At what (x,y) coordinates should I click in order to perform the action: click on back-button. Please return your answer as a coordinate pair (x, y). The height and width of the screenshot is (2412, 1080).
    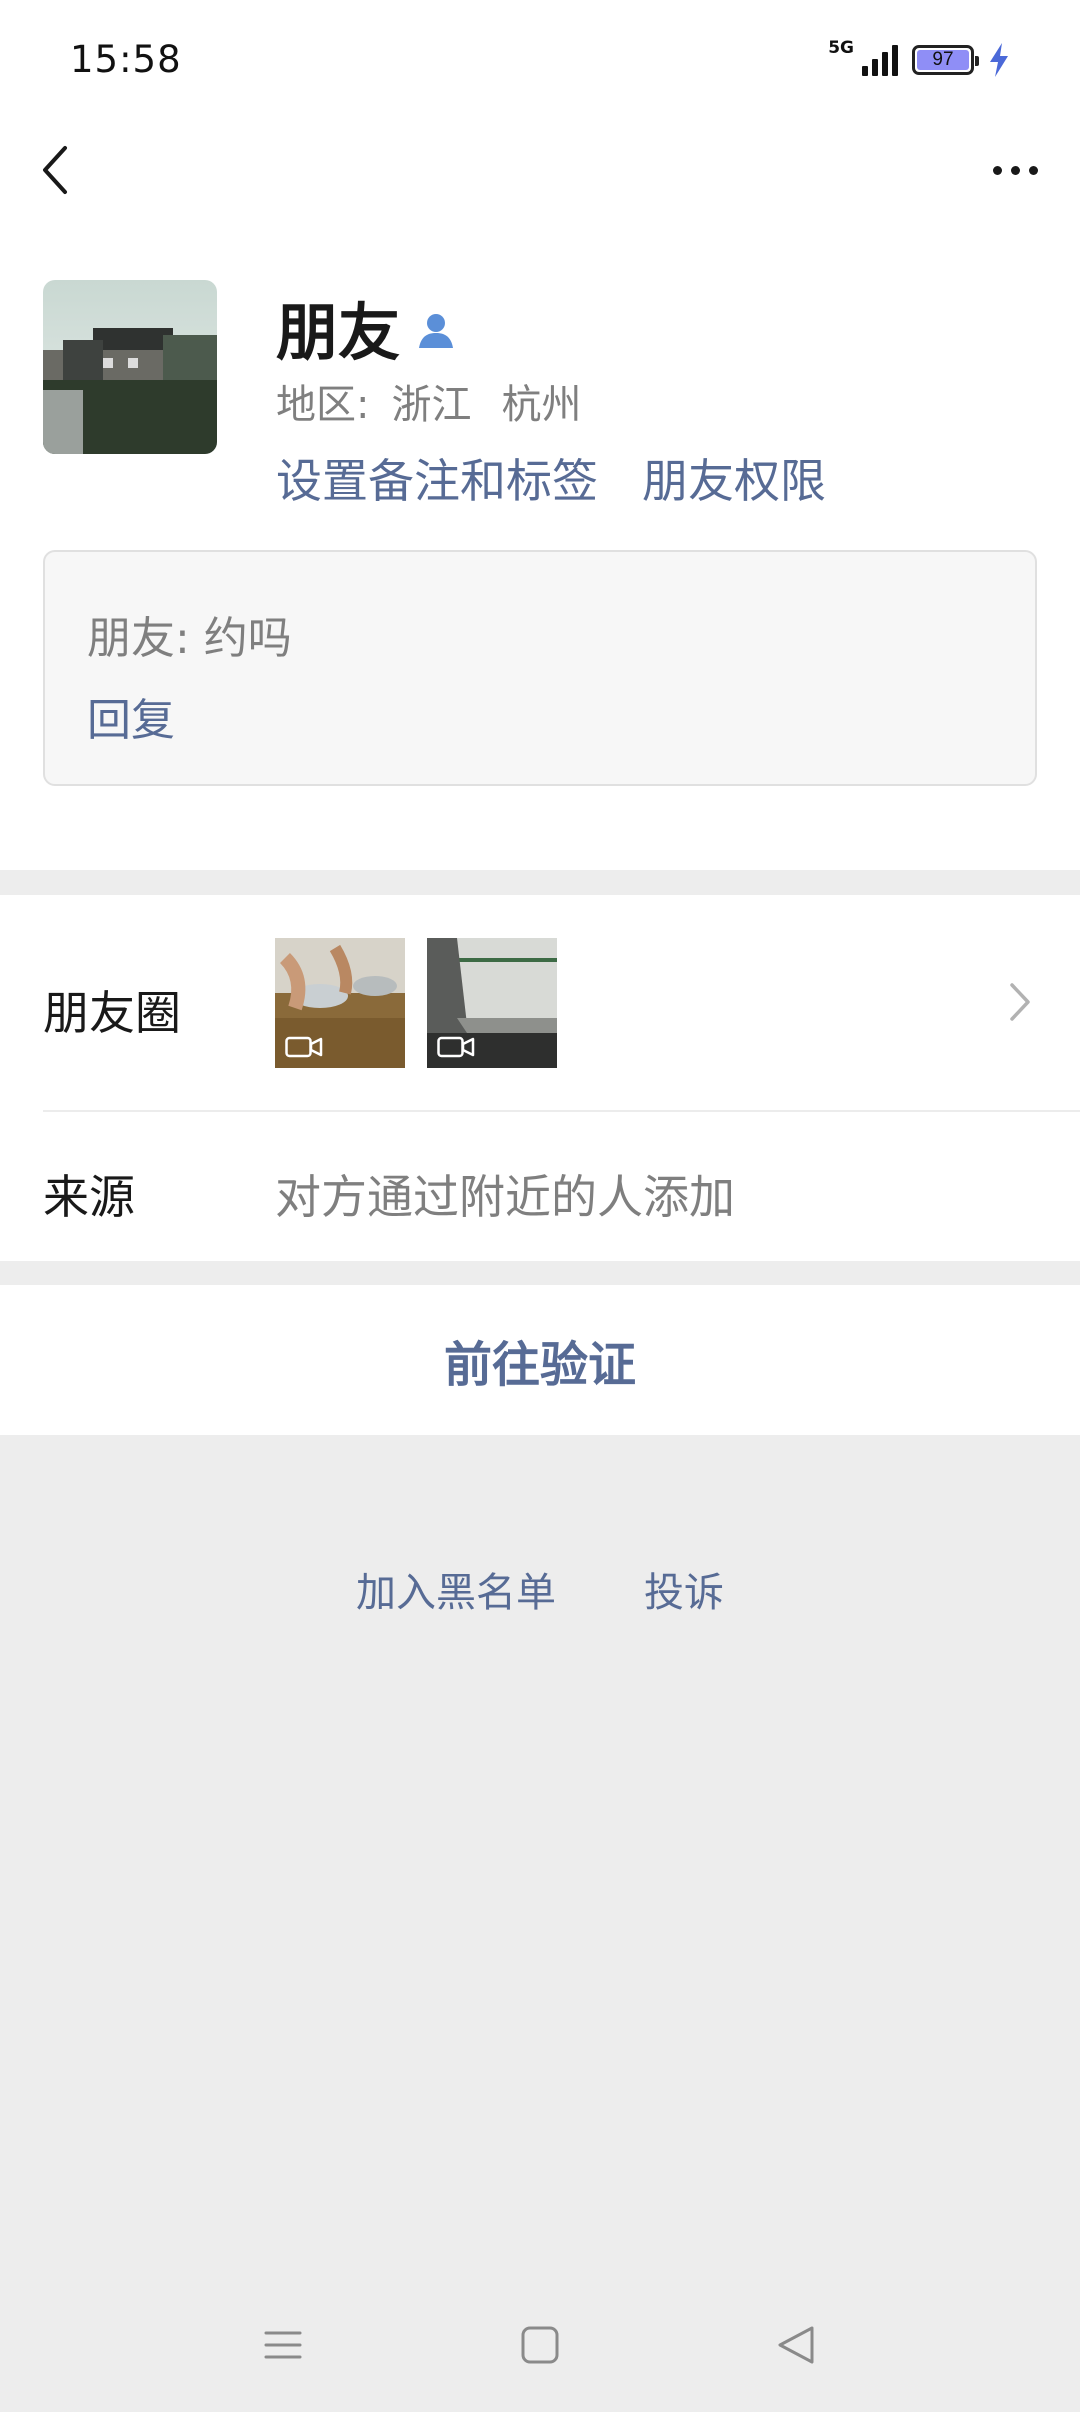
    Looking at the image, I should click on (55, 170).